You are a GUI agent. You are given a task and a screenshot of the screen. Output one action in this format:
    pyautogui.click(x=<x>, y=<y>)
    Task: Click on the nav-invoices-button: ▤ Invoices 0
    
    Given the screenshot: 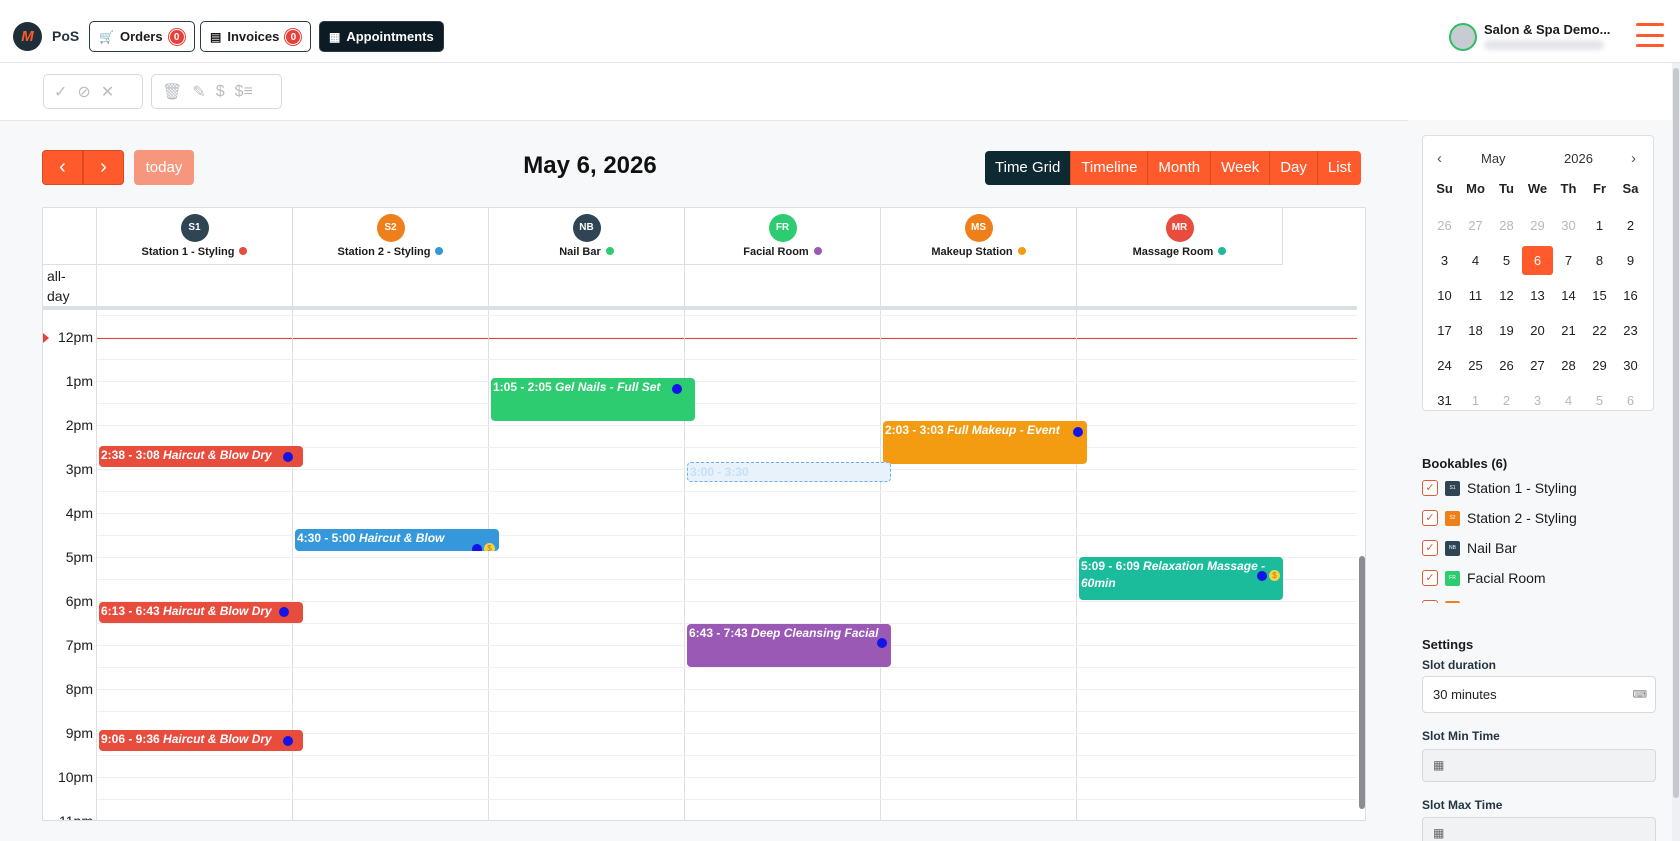 What is the action you would take?
    pyautogui.click(x=256, y=36)
    